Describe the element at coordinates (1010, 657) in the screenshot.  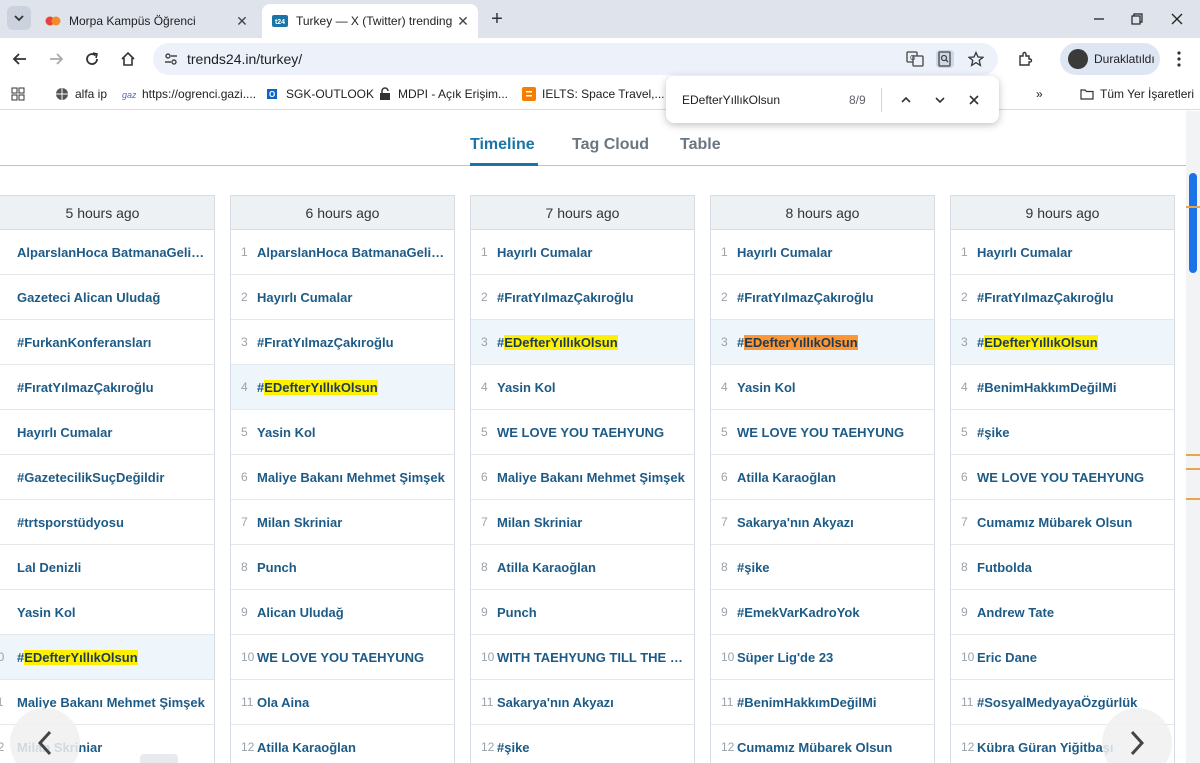
I see `trend-link: Eric Dane` at that location.